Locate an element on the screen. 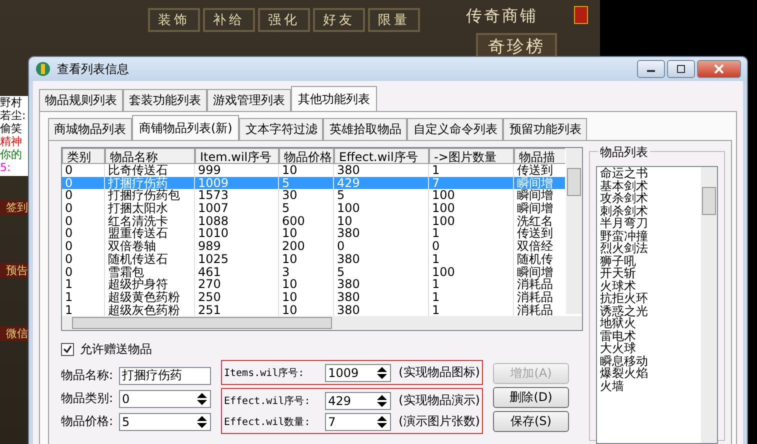  tab: 套装功能列表 is located at coordinates (165, 100).